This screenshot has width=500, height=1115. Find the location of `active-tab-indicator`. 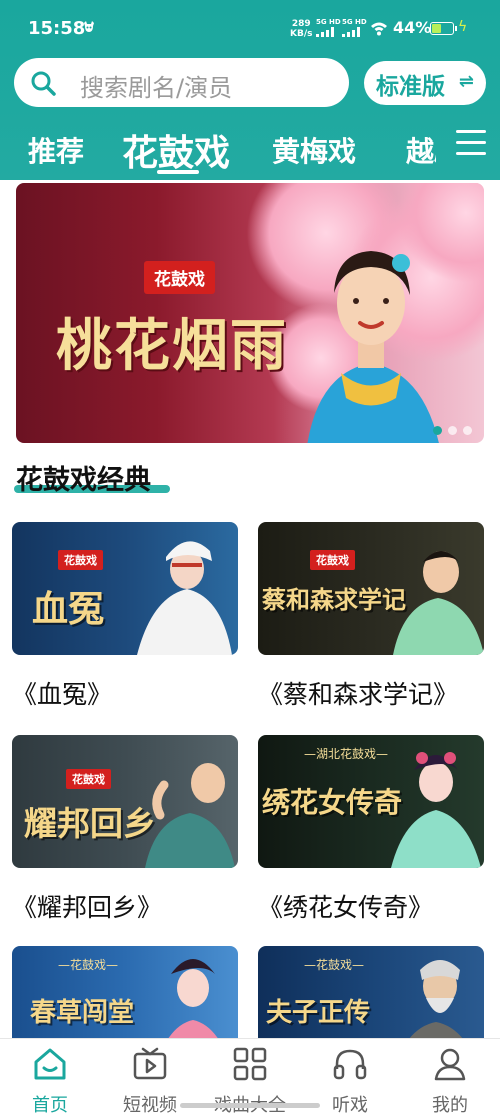

active-tab-indicator is located at coordinates (178, 172).